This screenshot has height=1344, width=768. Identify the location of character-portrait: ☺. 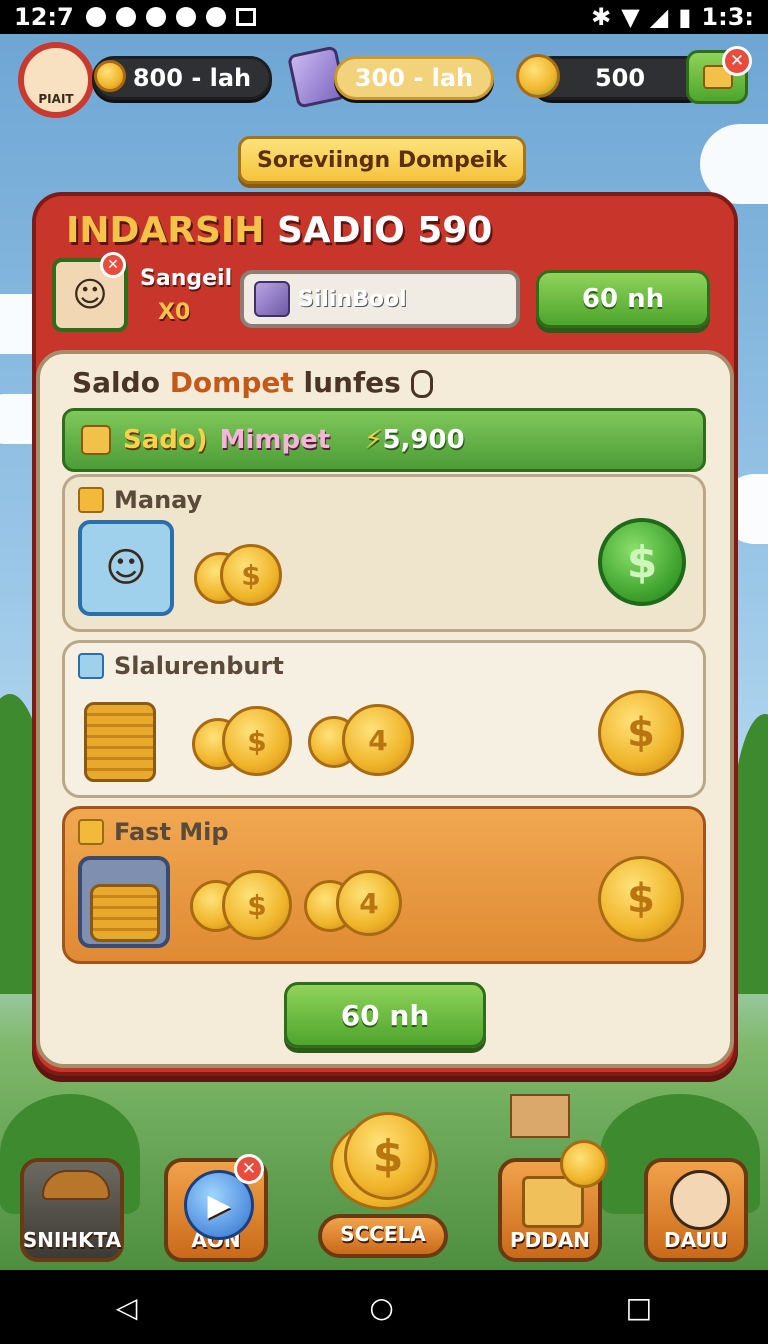
(126, 568).